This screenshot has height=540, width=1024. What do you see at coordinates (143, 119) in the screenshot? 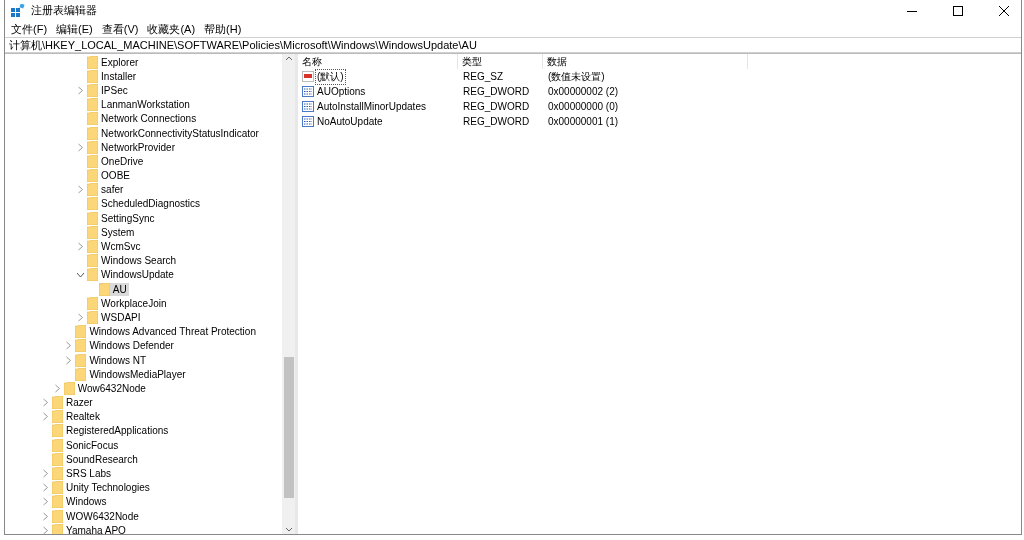
I see `tree-item: Network Connections` at bounding box center [143, 119].